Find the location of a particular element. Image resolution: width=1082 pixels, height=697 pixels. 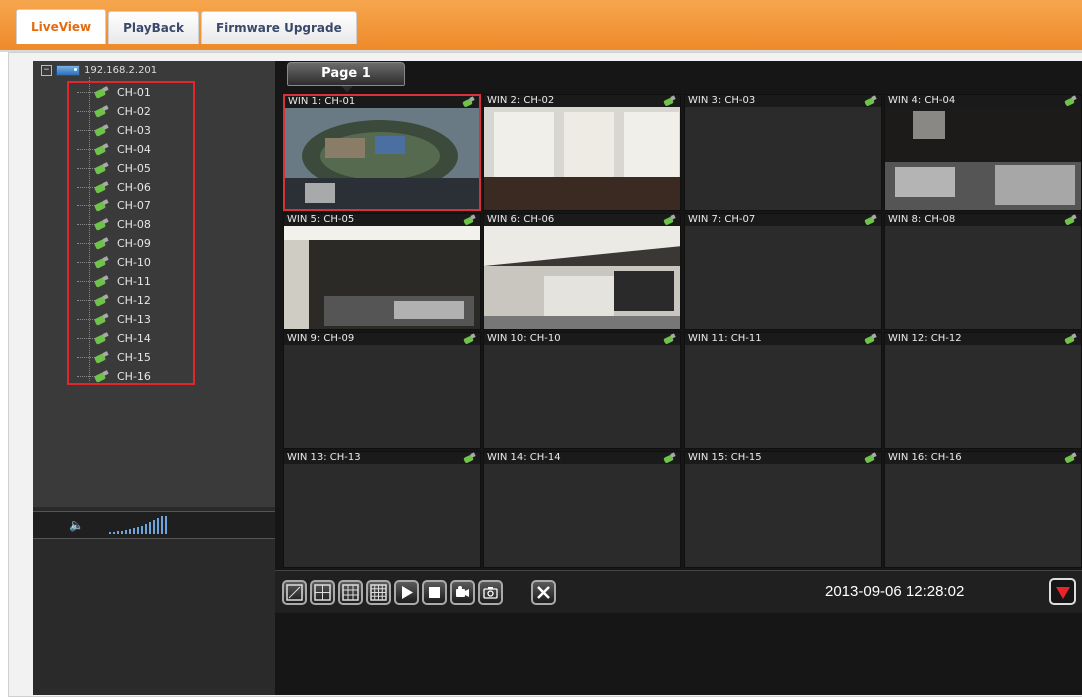

tab-playback: PlayBack is located at coordinates (153, 27).